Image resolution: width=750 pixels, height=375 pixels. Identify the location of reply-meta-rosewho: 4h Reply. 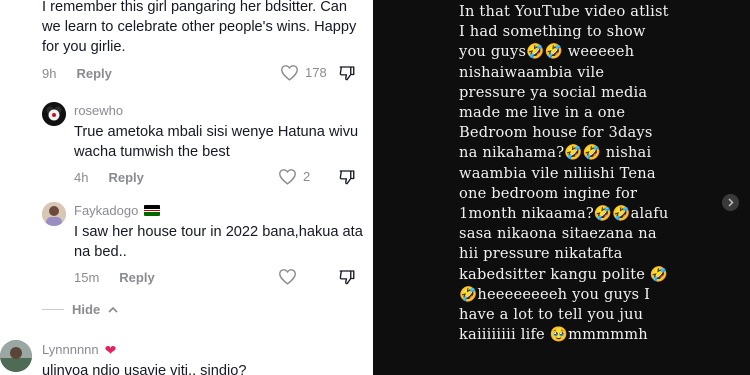
(109, 177).